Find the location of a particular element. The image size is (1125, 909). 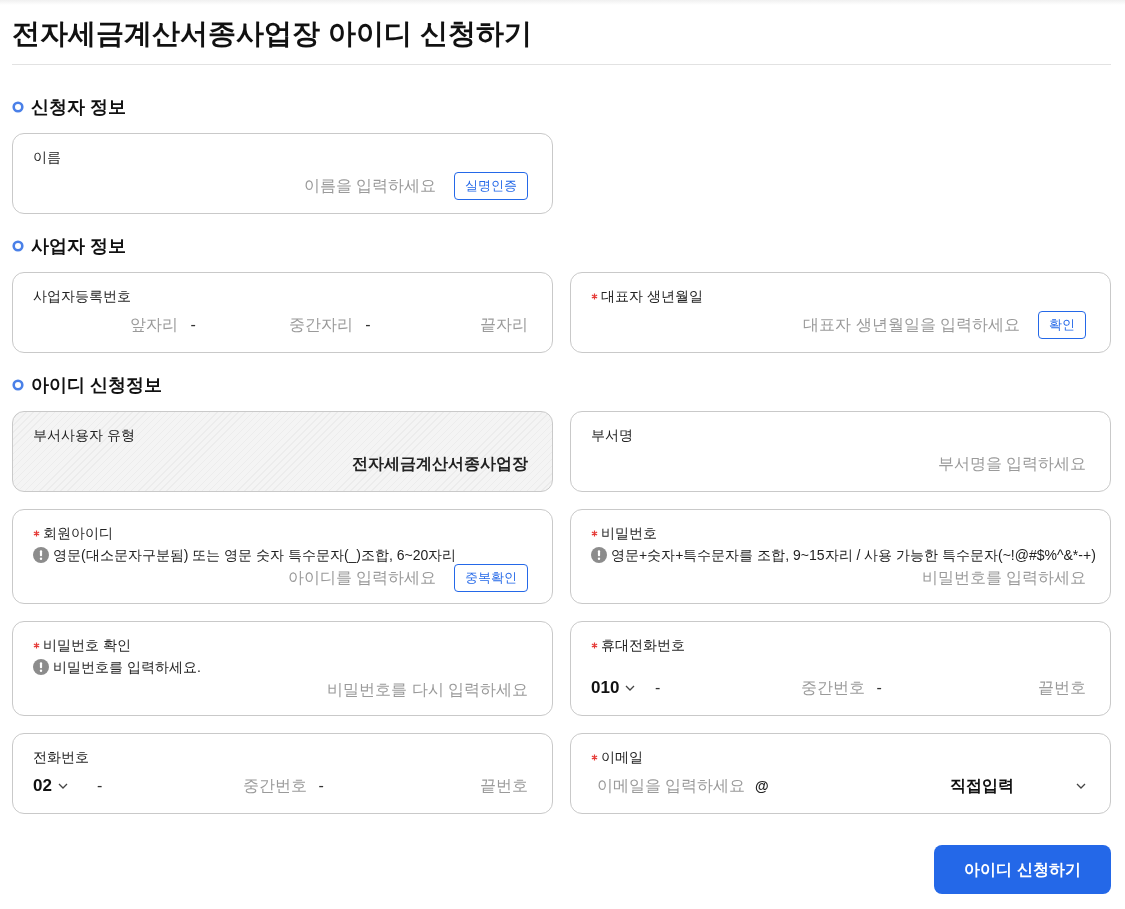

input-field: 이메일을 입력하세요 is located at coordinates (669, 786).